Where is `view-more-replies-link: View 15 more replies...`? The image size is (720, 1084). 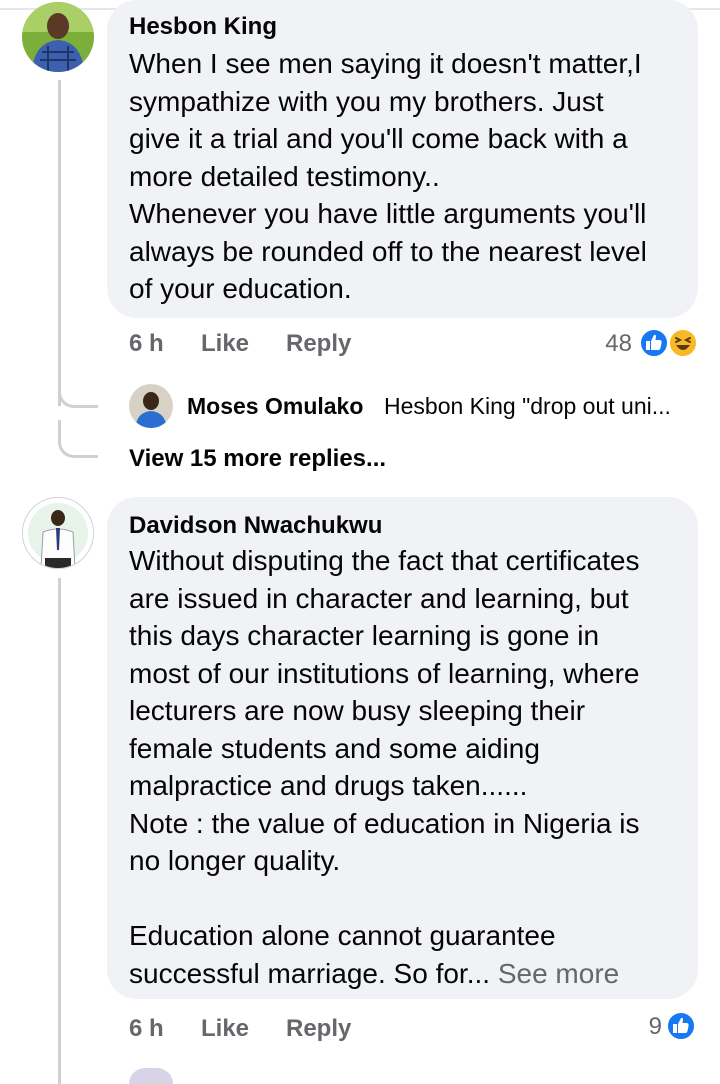
view-more-replies-link: View 15 more replies... is located at coordinates (257, 459).